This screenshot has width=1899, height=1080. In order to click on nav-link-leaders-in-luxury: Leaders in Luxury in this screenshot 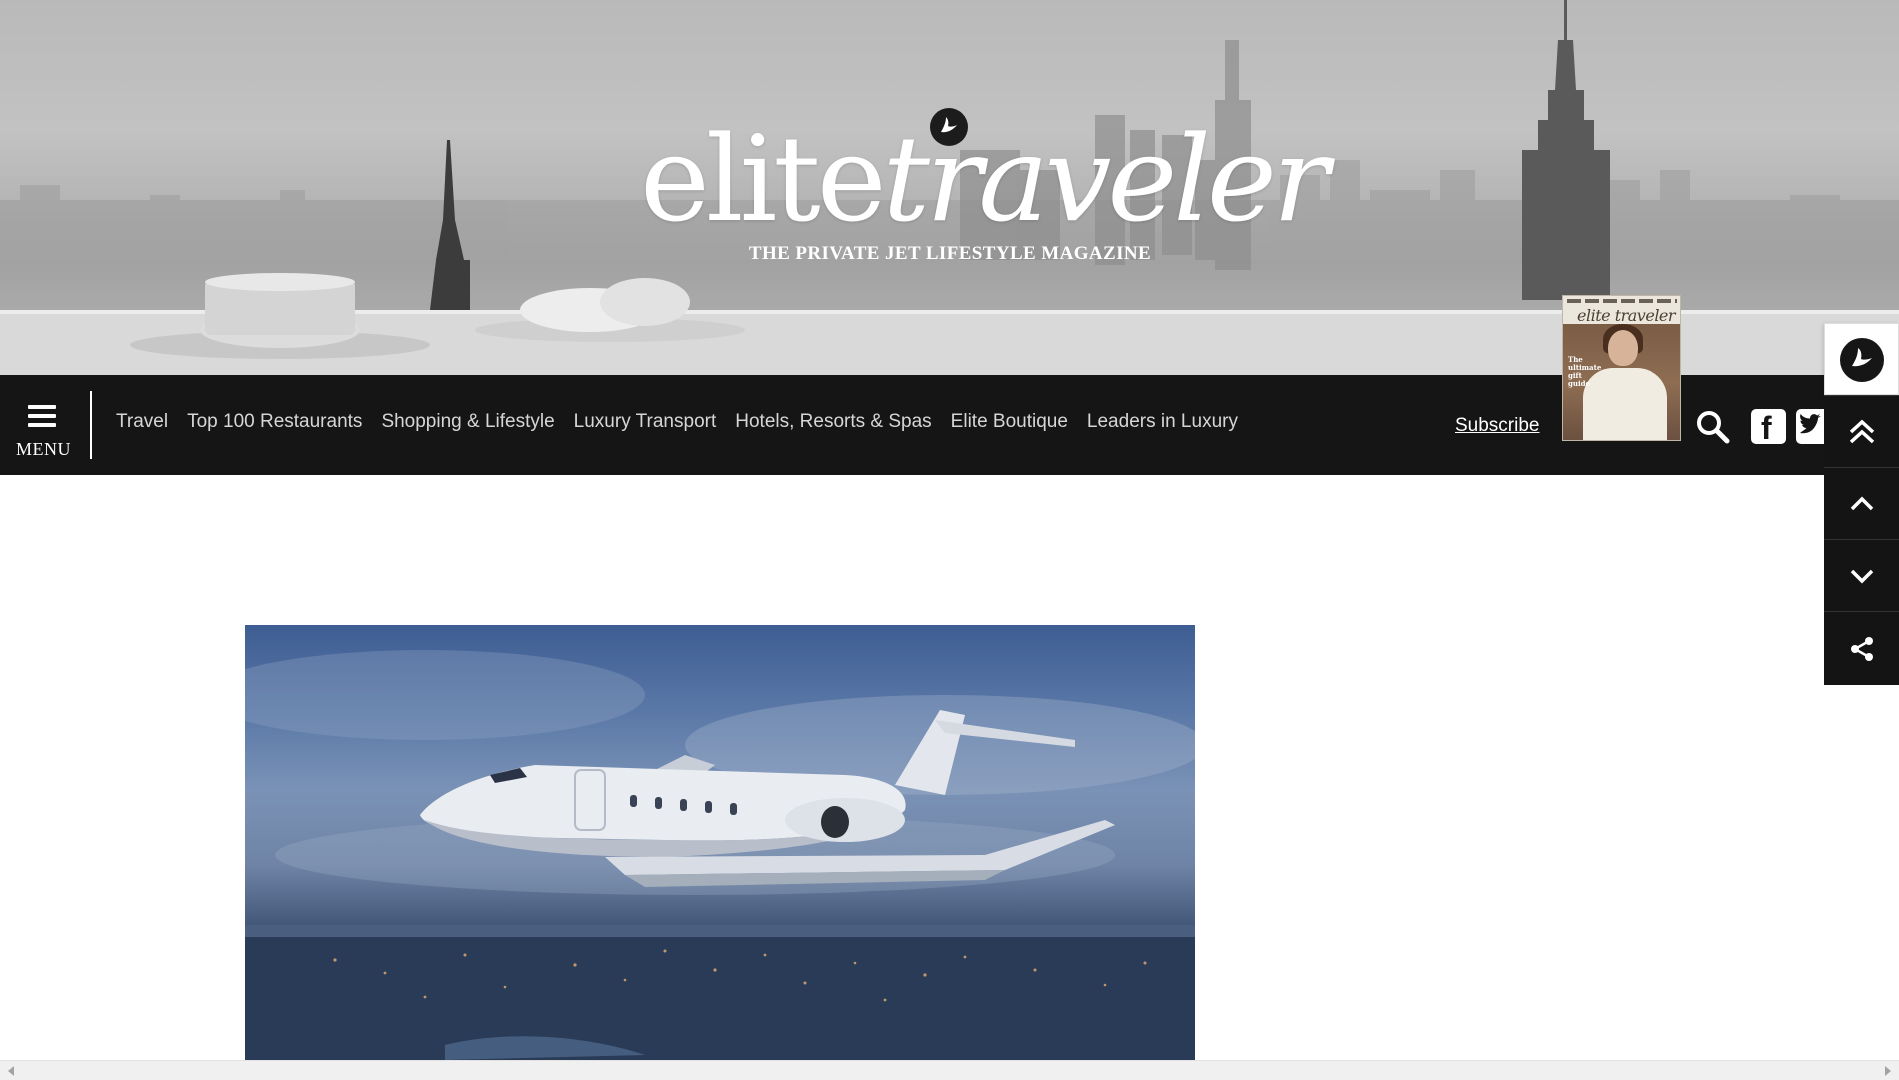, I will do `click(1162, 422)`.